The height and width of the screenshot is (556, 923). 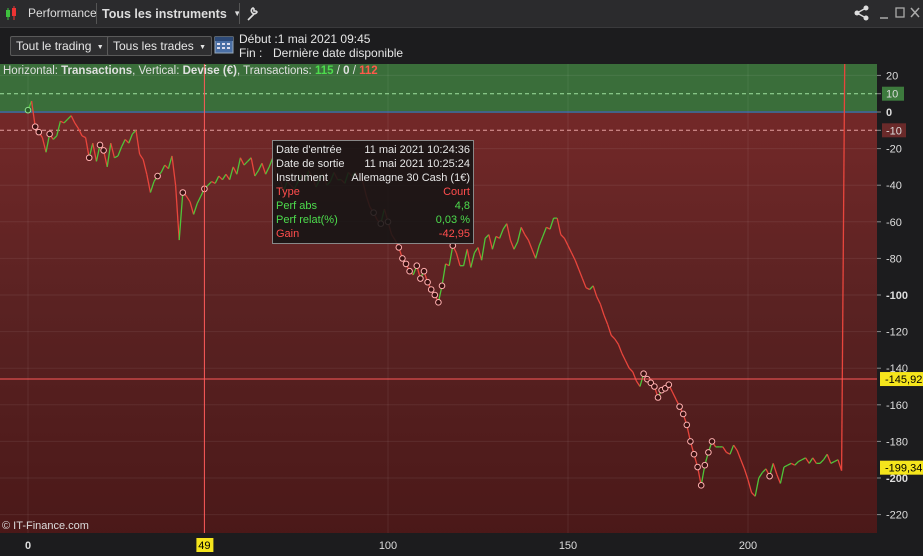 I want to click on all-trades-button: Tous les trades ▼, so click(x=159, y=46).